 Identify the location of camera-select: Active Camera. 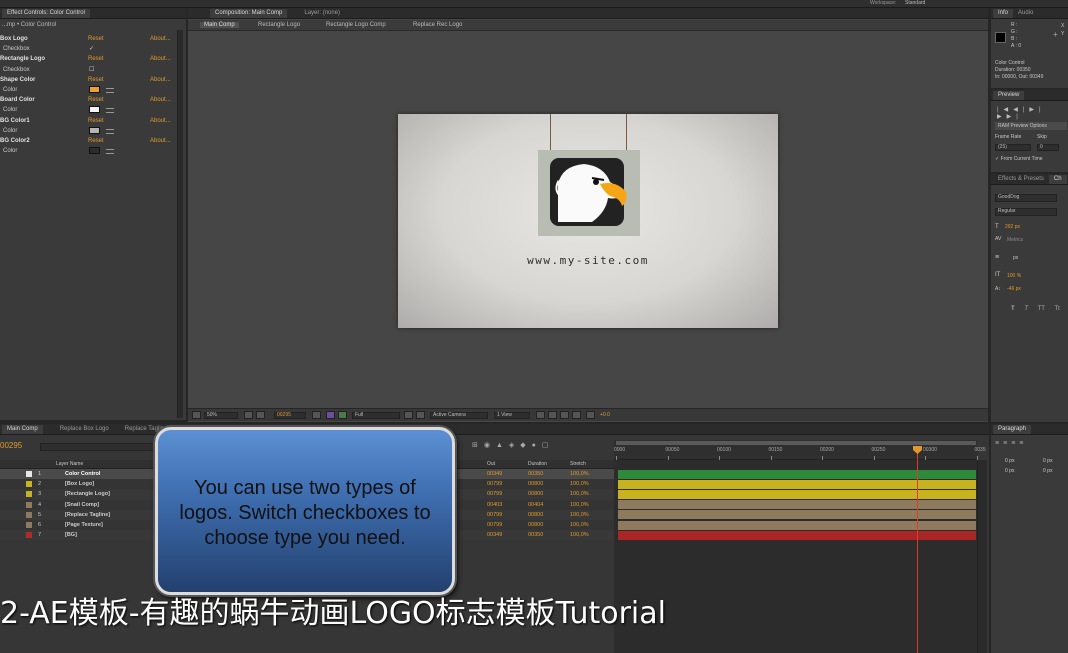
(459, 415).